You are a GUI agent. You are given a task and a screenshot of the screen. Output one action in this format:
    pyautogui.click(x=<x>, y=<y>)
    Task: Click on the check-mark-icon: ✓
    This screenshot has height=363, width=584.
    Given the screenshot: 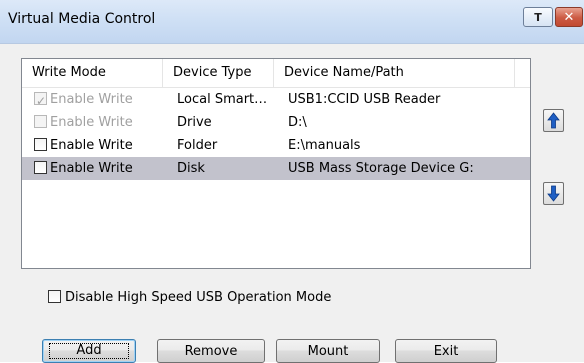 What is the action you would take?
    pyautogui.click(x=41, y=101)
    